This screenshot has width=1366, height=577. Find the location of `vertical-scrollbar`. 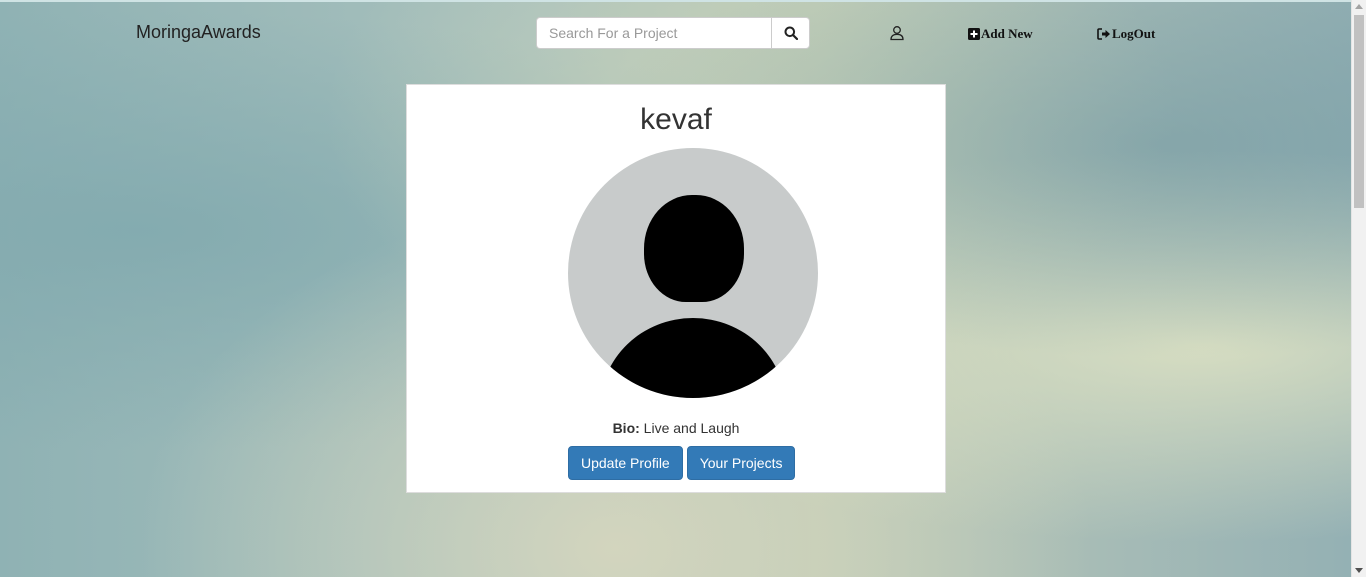

vertical-scrollbar is located at coordinates (1358, 288).